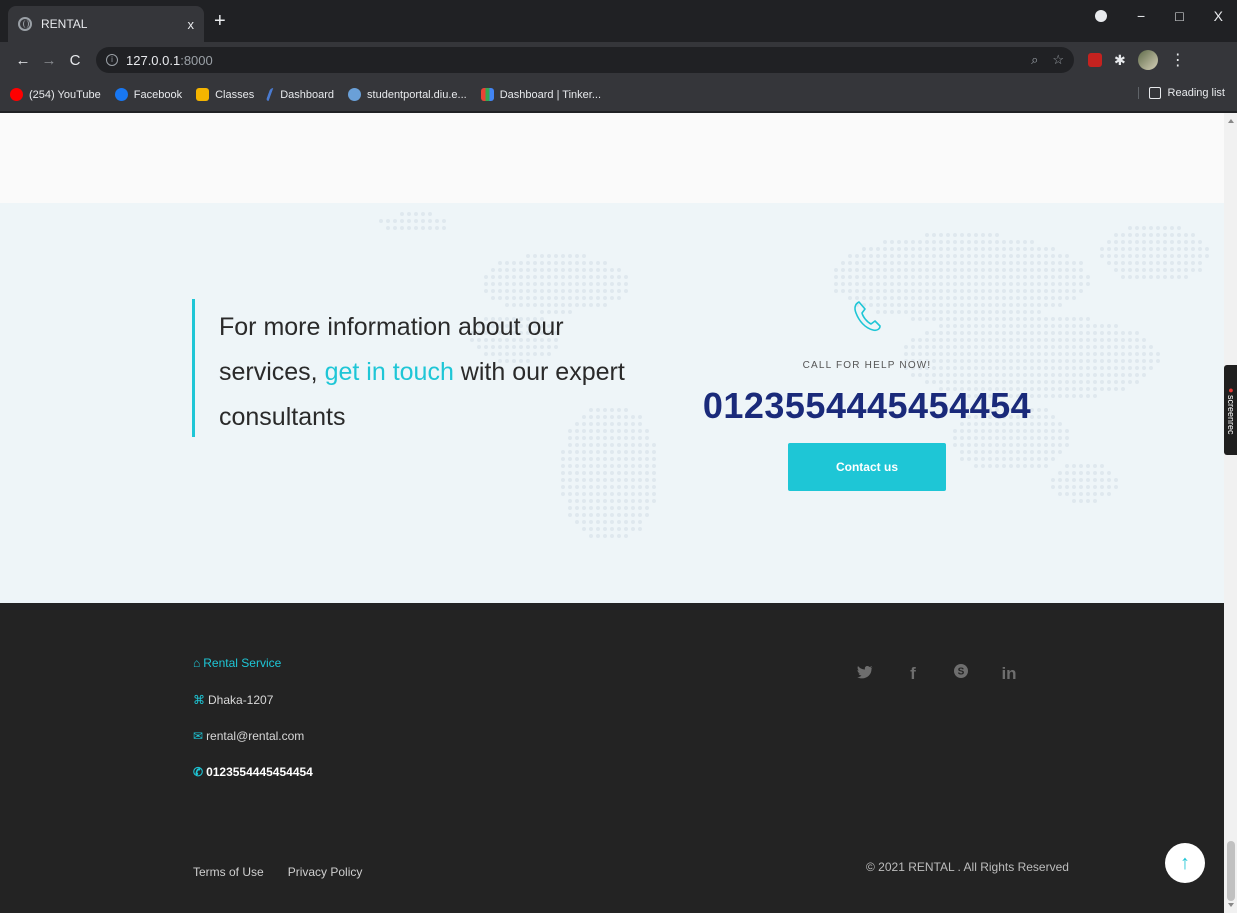  What do you see at coordinates (1179, 16) in the screenshot?
I see `maximize-button: □` at bounding box center [1179, 16].